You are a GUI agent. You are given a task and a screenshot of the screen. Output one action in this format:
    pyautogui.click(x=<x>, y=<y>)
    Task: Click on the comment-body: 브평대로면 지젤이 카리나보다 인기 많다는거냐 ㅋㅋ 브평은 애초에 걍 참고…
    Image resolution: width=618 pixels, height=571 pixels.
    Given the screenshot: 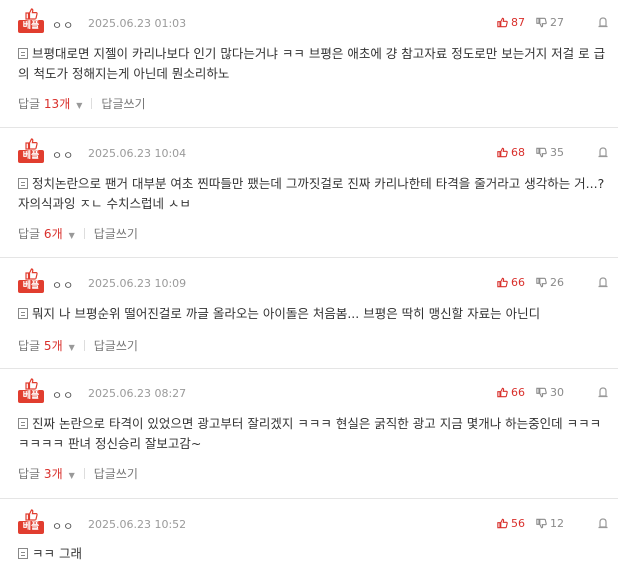 What is the action you would take?
    pyautogui.click(x=313, y=64)
    